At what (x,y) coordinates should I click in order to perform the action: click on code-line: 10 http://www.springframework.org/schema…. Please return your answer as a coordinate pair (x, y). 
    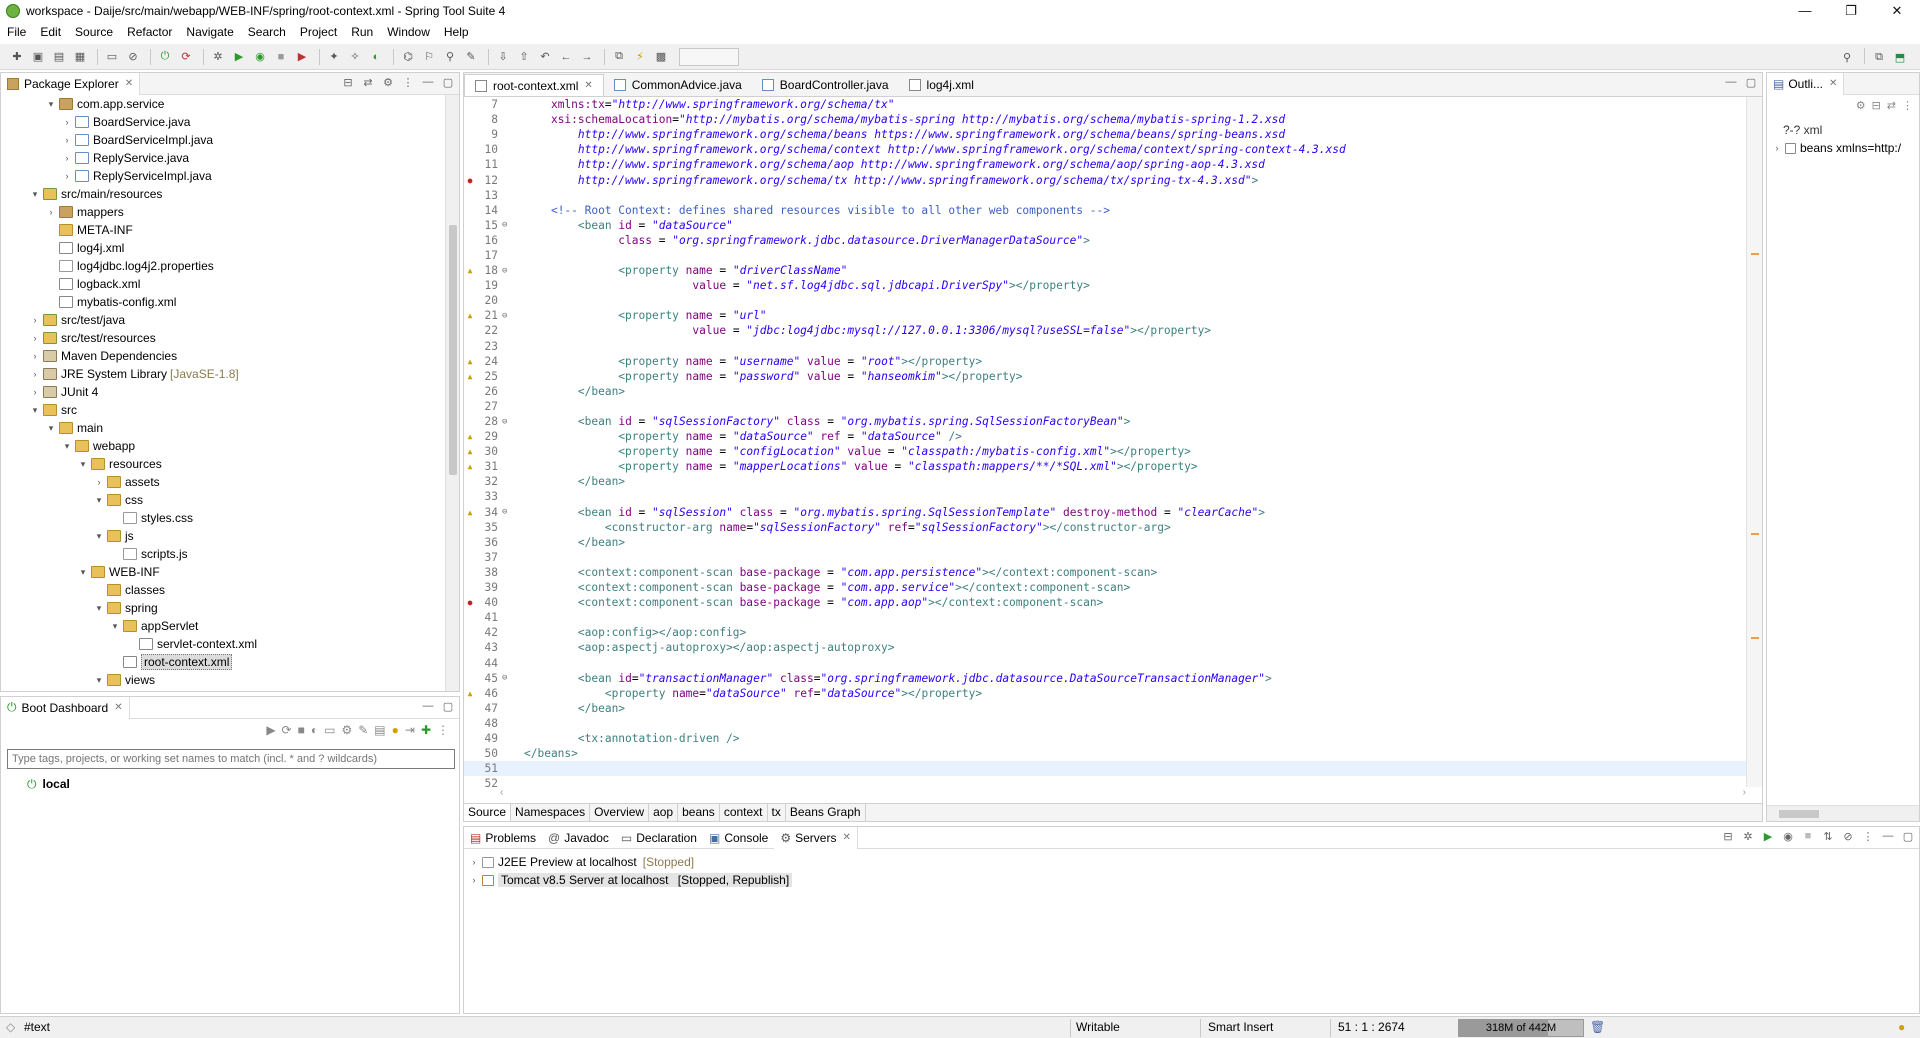
    Looking at the image, I should click on (1105, 149).